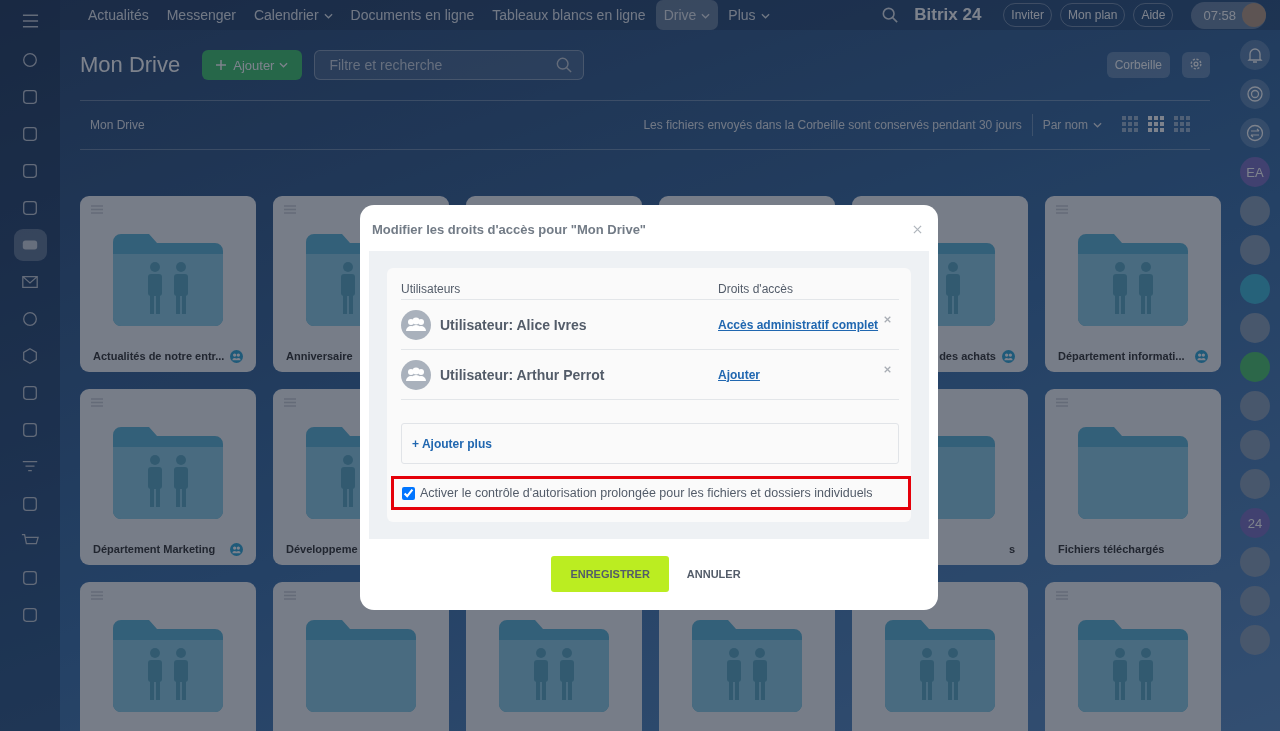  I want to click on column-header: Droits d'accès, so click(755, 289).